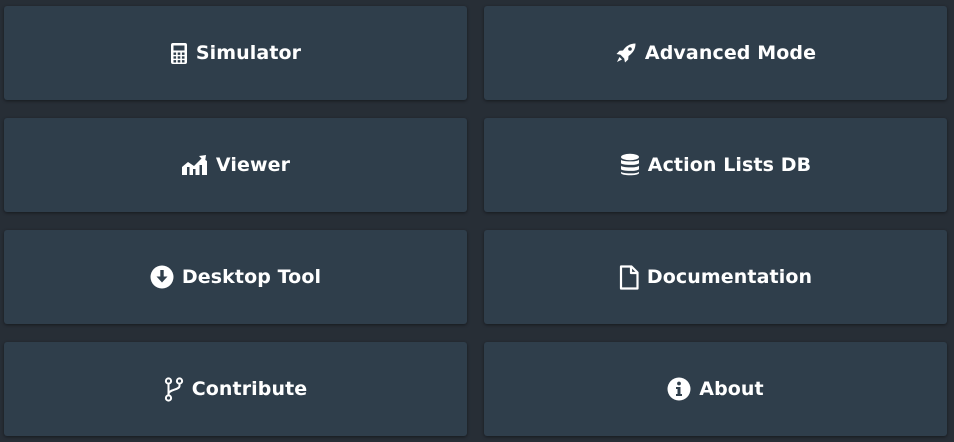 Image resolution: width=954 pixels, height=442 pixels. I want to click on action-lists-db-label: Action Lists DB, so click(729, 165).